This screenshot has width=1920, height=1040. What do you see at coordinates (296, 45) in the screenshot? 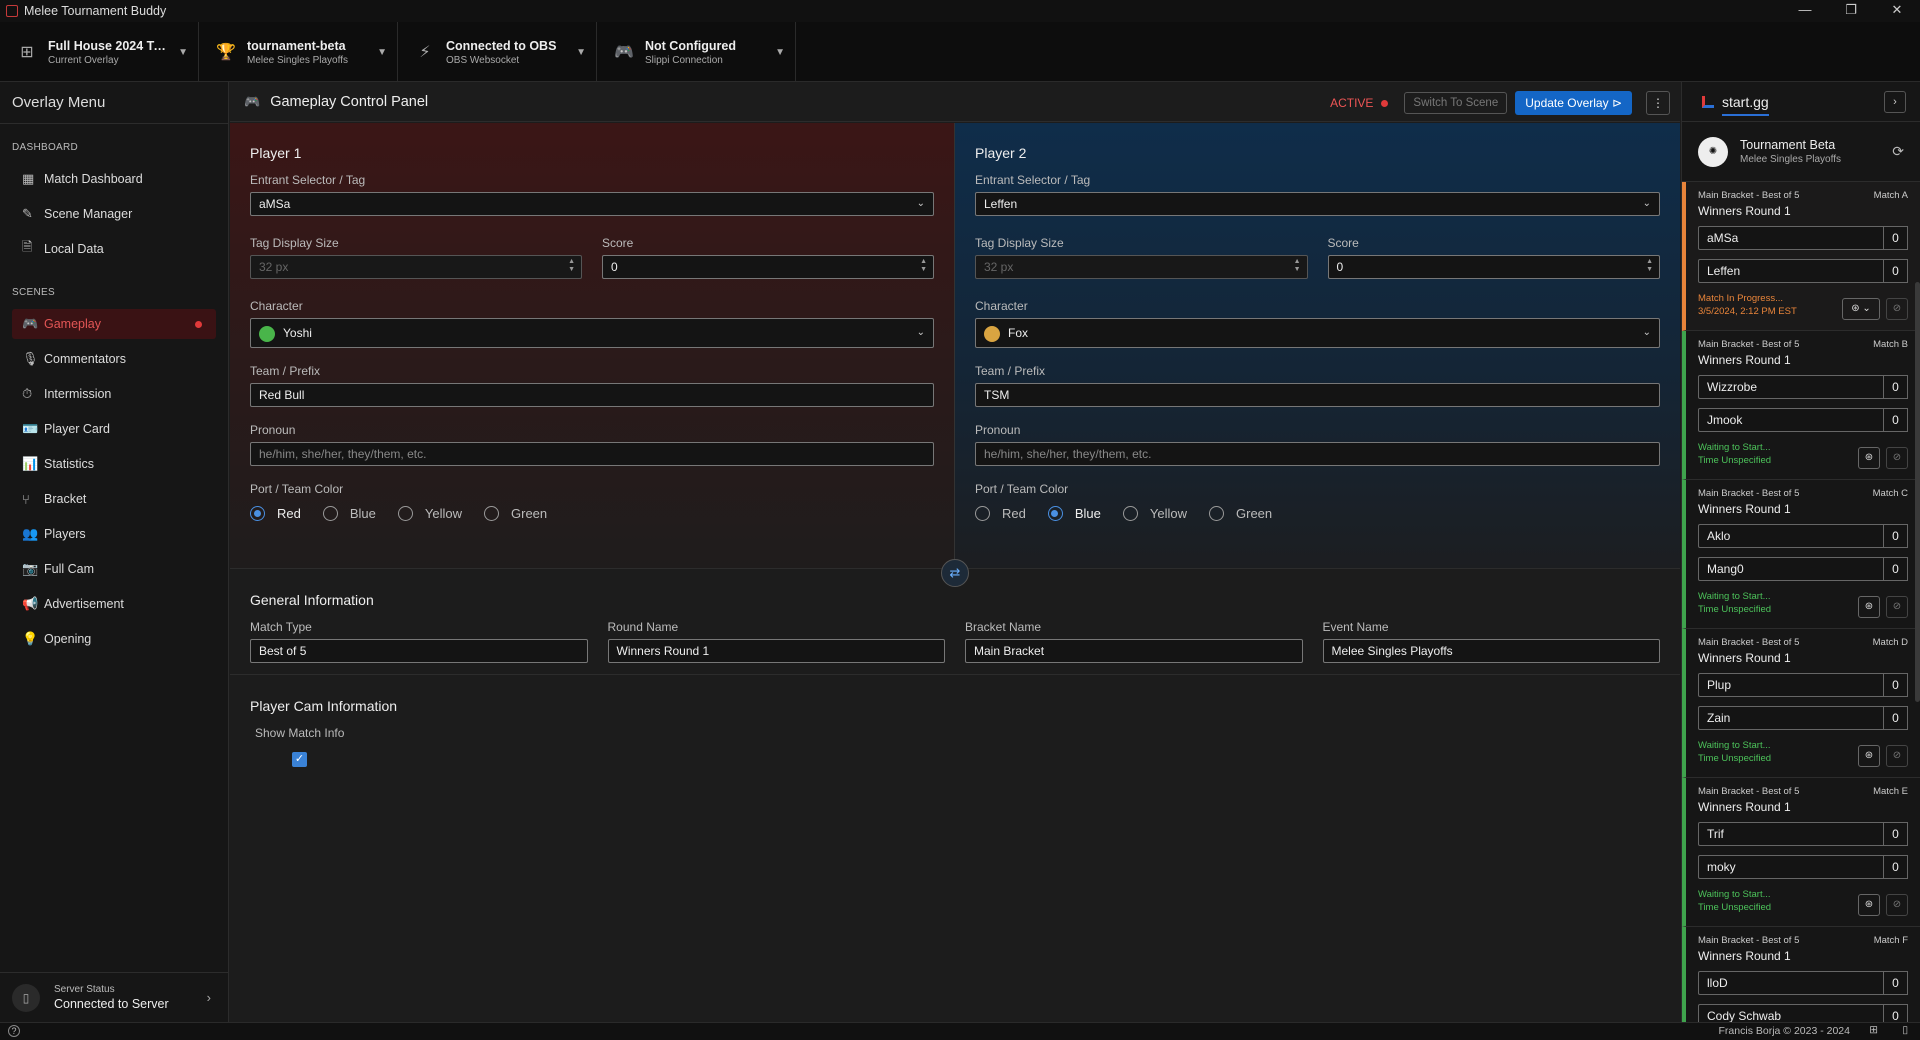
I see `tournament-name: tournament-beta` at bounding box center [296, 45].